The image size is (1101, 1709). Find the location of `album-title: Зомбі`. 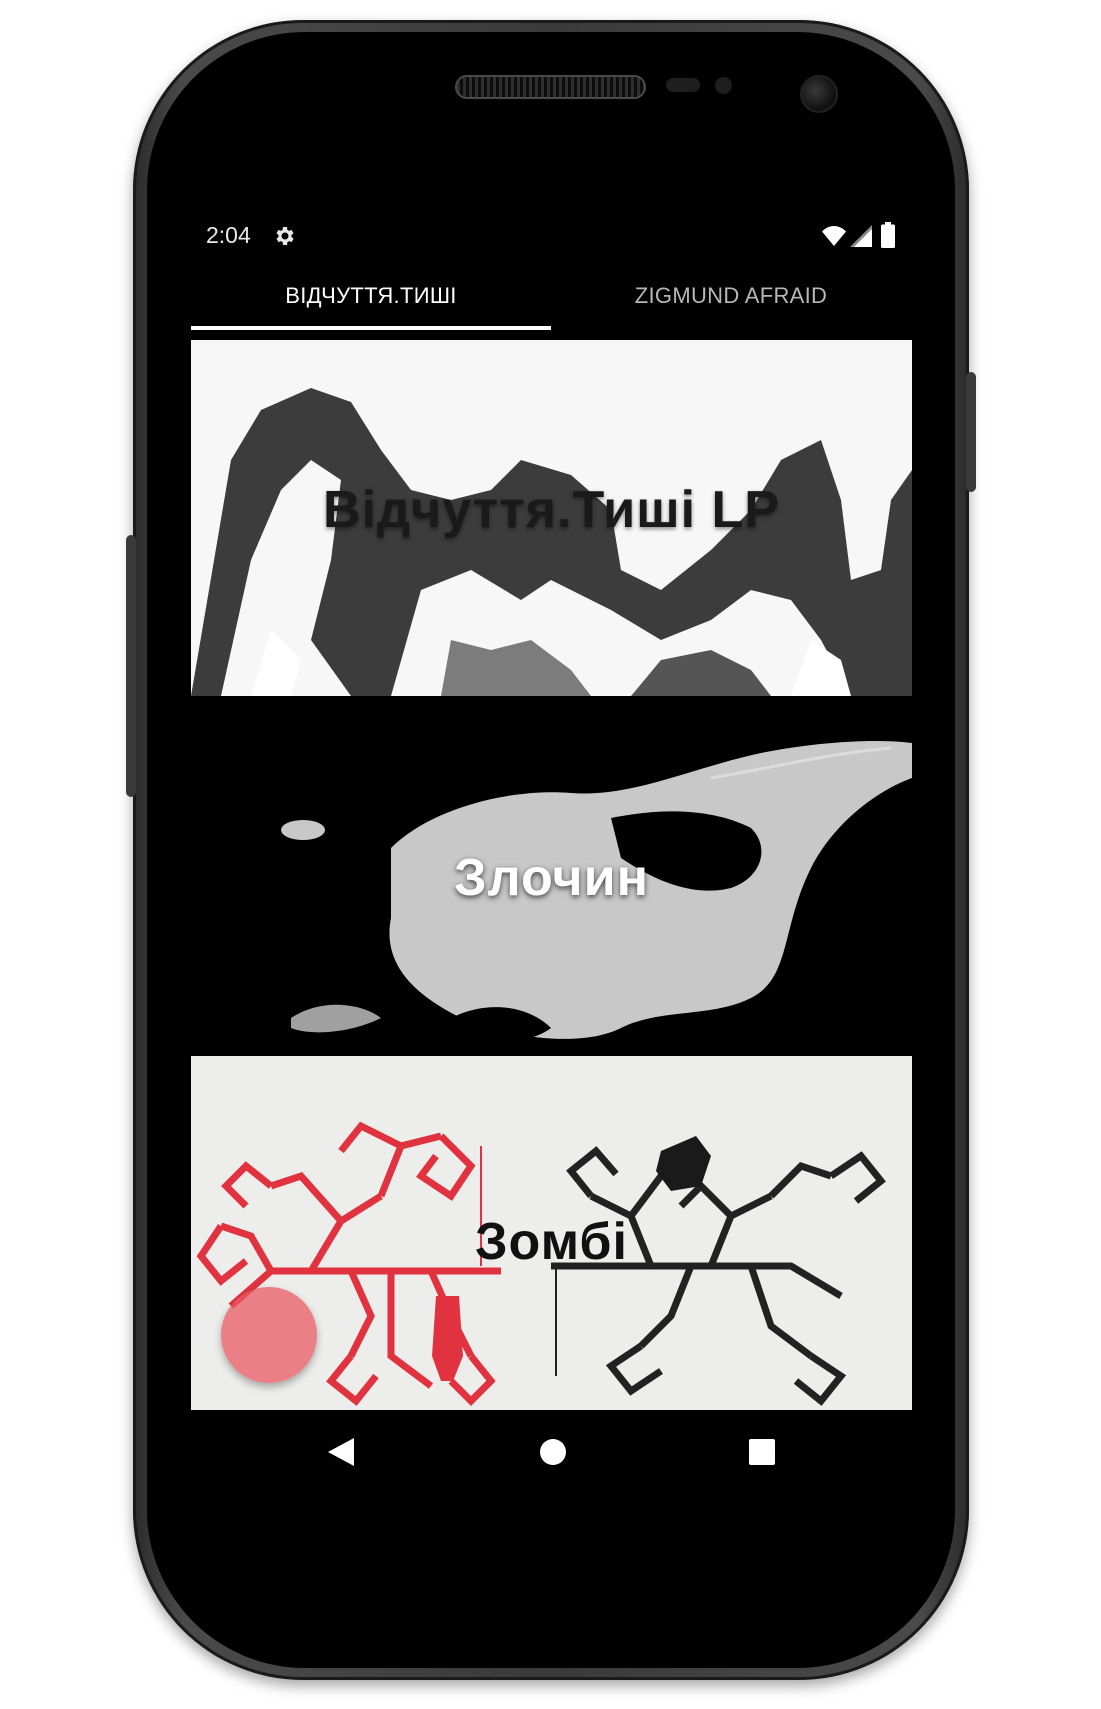

album-title: Зомбі is located at coordinates (551, 1242).